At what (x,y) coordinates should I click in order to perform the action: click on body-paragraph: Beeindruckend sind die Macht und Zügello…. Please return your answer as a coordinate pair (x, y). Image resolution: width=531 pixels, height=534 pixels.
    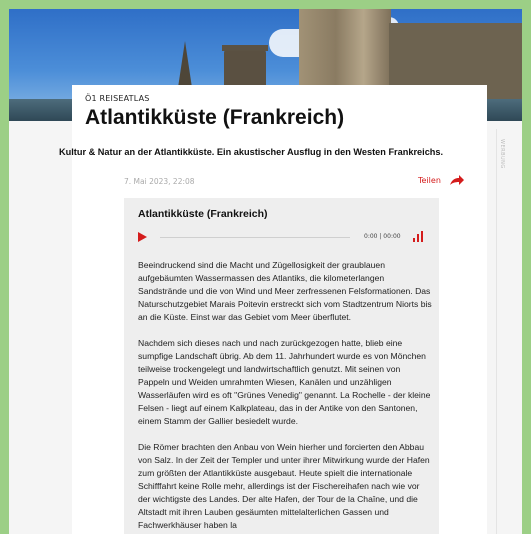
    Looking at the image, I should click on (285, 291).